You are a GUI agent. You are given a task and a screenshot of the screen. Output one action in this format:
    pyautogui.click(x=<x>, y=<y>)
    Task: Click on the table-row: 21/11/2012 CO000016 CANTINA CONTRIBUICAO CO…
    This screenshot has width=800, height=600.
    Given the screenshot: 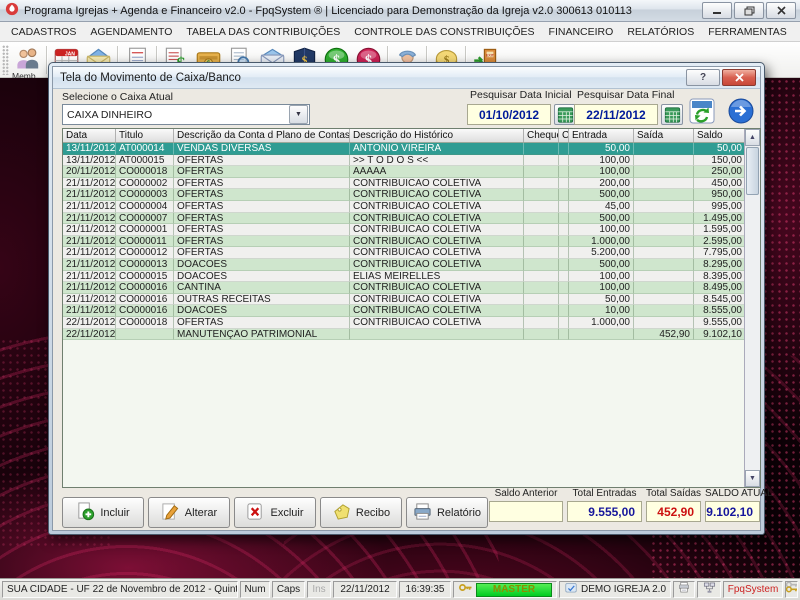 What is the action you would take?
    pyautogui.click(x=411, y=288)
    